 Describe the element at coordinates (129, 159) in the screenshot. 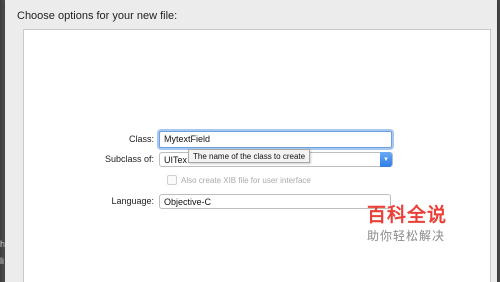

I see `subclass-label: Subclass of:` at that location.